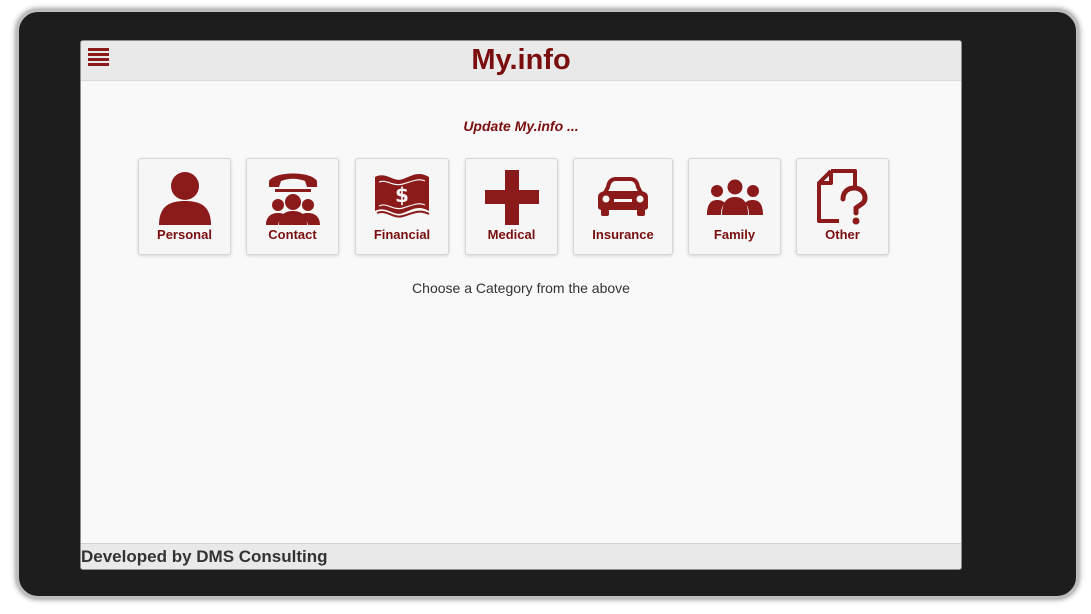  I want to click on family-icon, so click(734, 197).